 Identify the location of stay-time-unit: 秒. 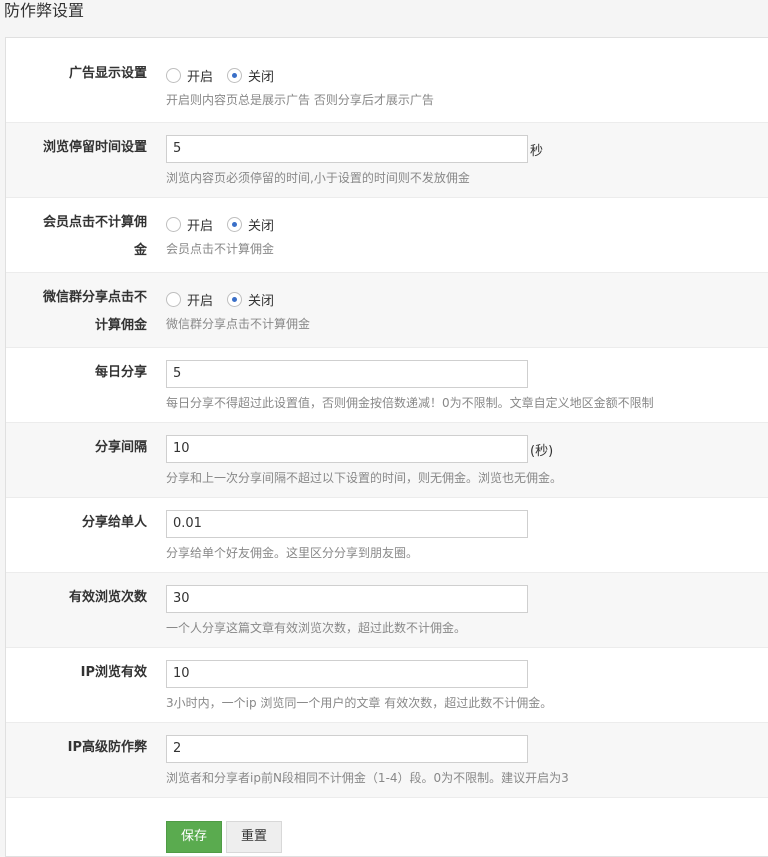
(537, 151).